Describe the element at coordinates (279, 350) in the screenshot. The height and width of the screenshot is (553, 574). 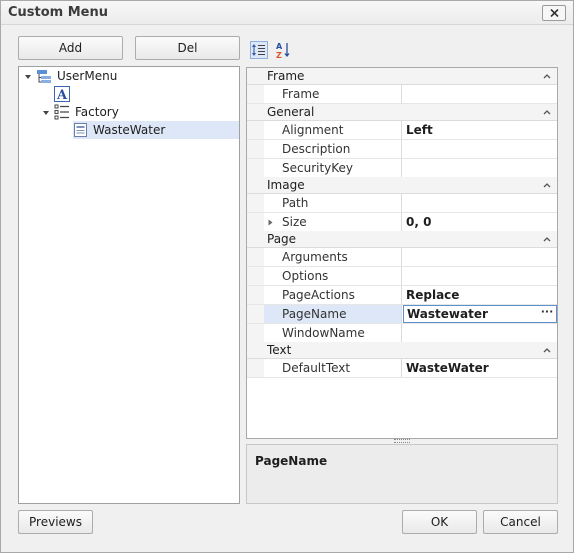
I see `category-label: Text` at that location.